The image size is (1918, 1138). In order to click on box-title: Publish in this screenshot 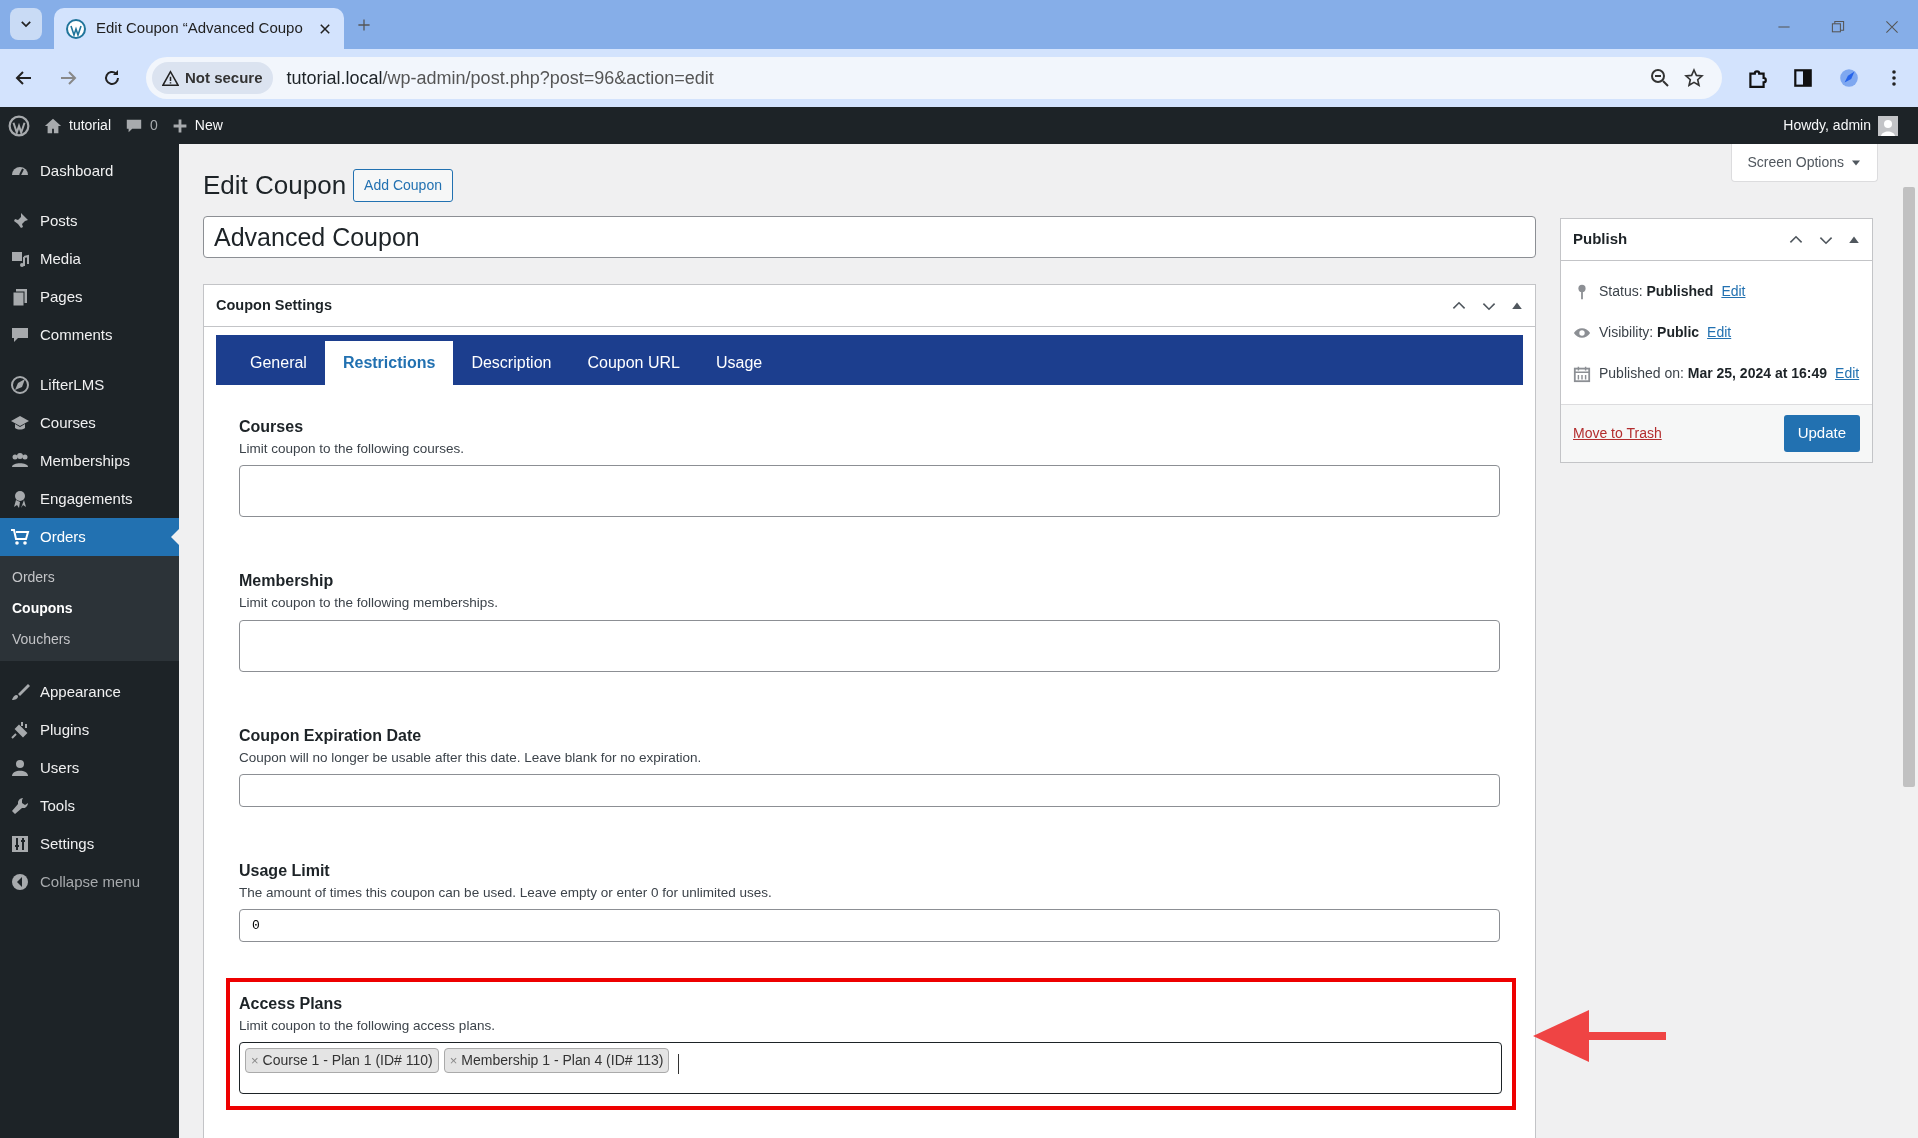, I will do `click(1600, 239)`.